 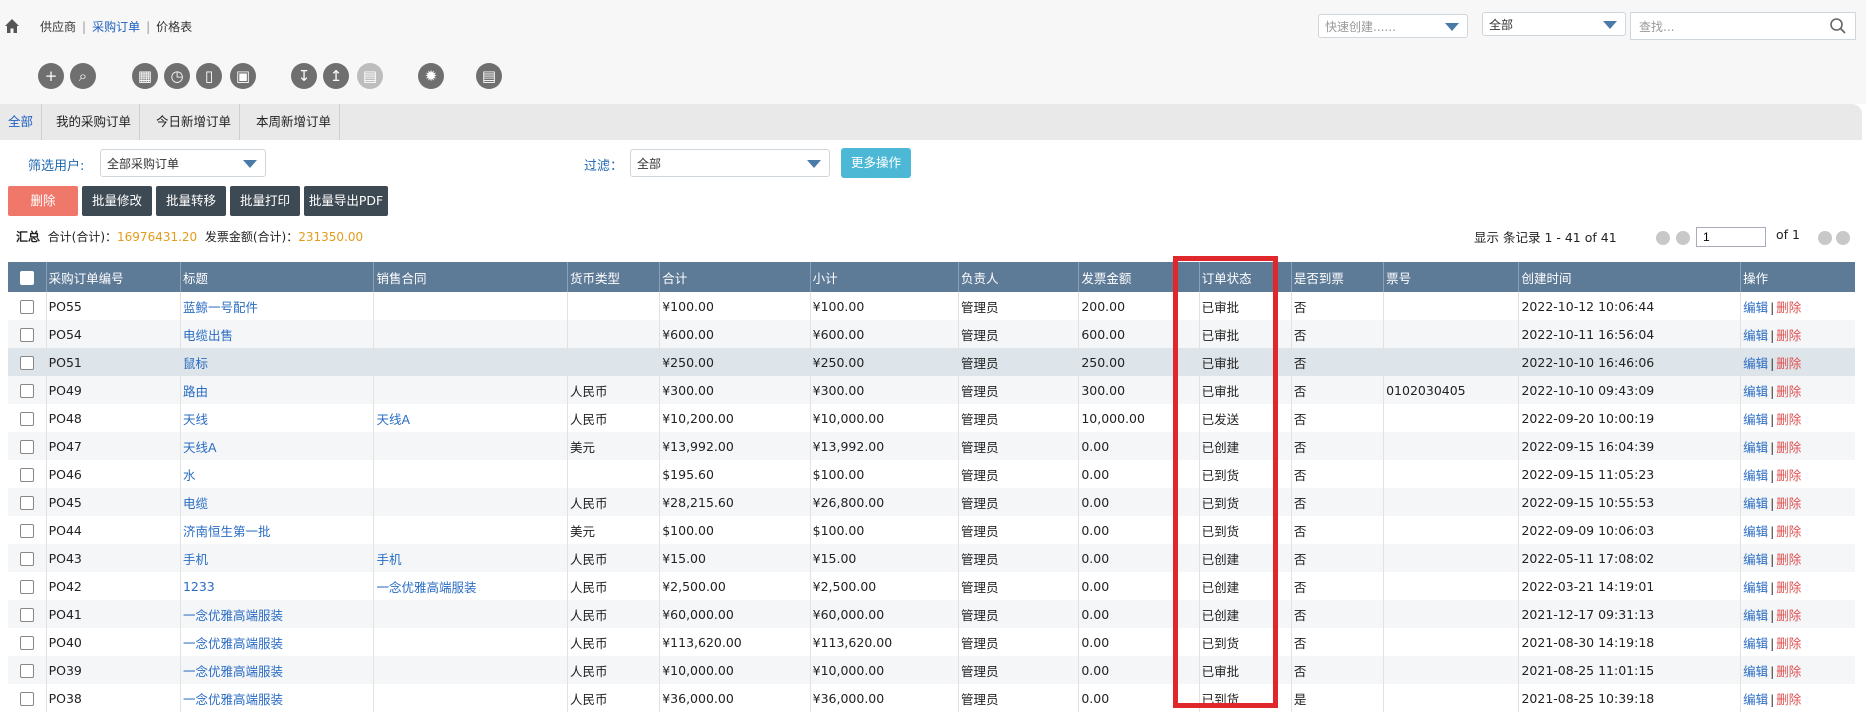 I want to click on page-number-input, so click(x=1731, y=237).